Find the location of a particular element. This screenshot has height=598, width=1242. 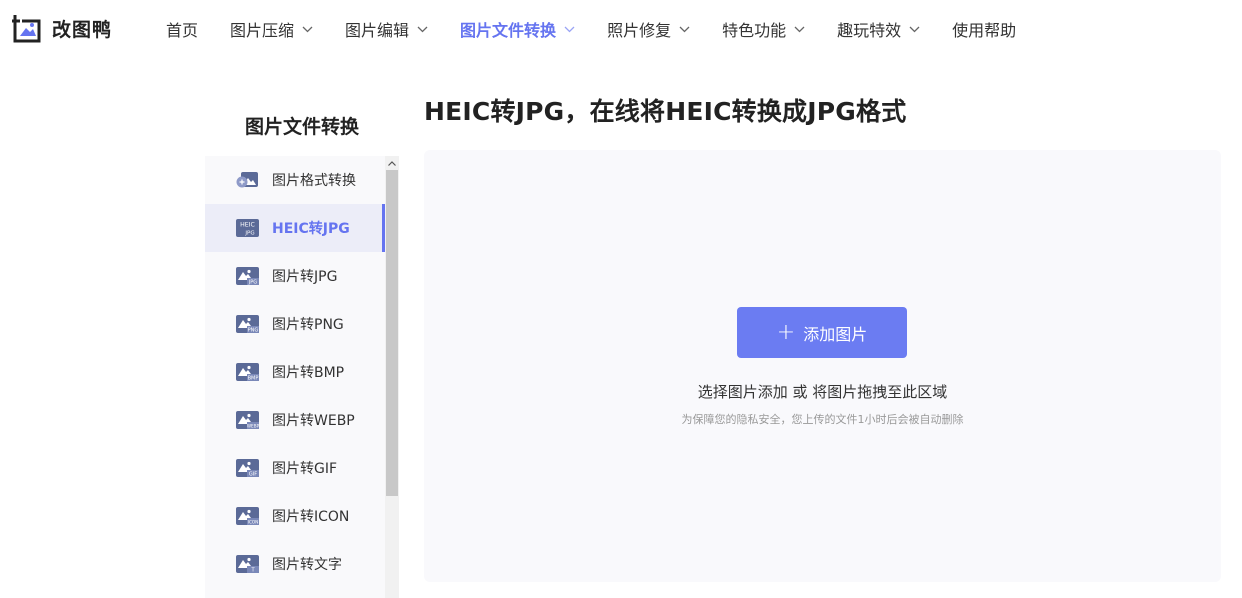

sidebar-item-label: 图片转BMP is located at coordinates (308, 373).